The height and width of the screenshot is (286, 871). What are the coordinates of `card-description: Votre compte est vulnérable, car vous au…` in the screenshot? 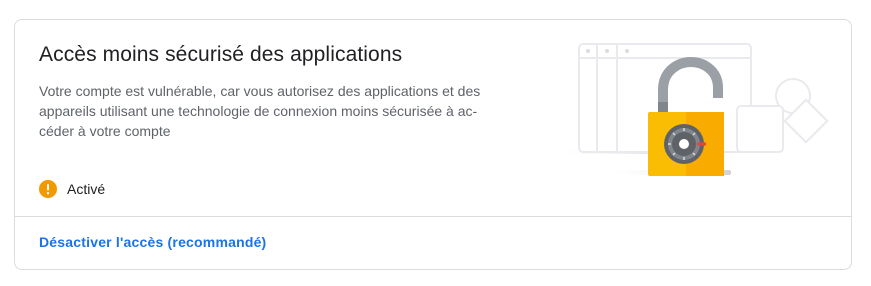 It's located at (260, 111).